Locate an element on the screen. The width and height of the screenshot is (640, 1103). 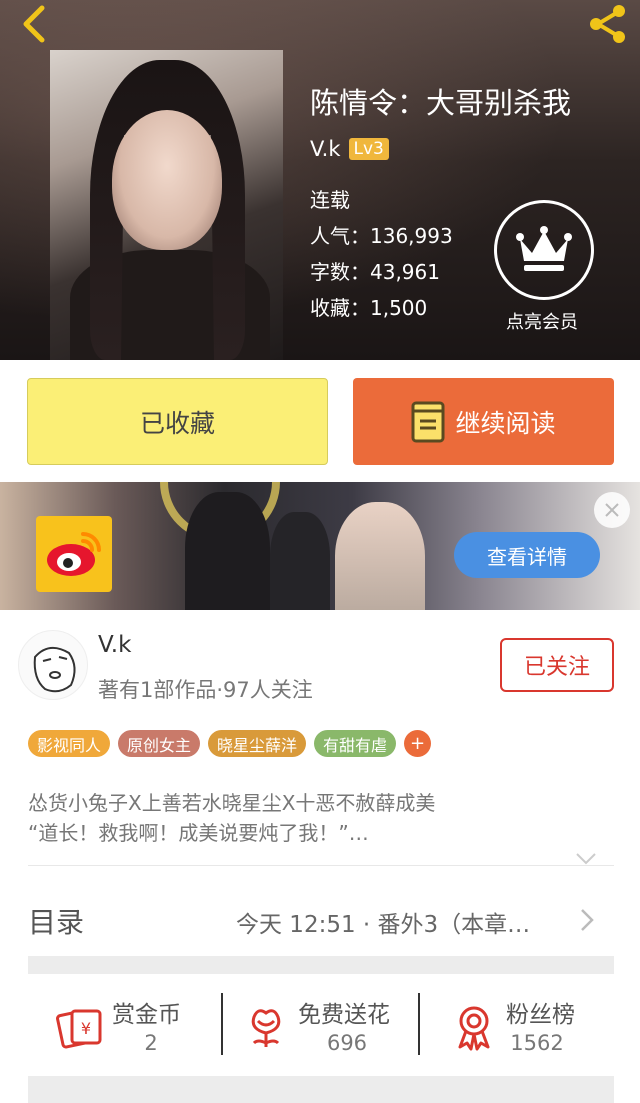
reward-value: 696 is located at coordinates (347, 1043).